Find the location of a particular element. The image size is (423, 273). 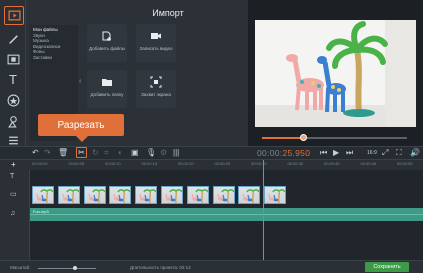

record-audio-icon: 🎙 is located at coordinates (151, 153).